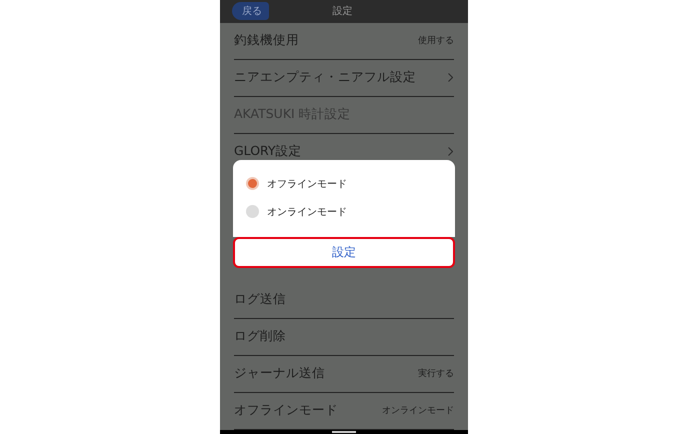 The image size is (688, 434). I want to click on setting-label: オフラインモード, so click(286, 410).